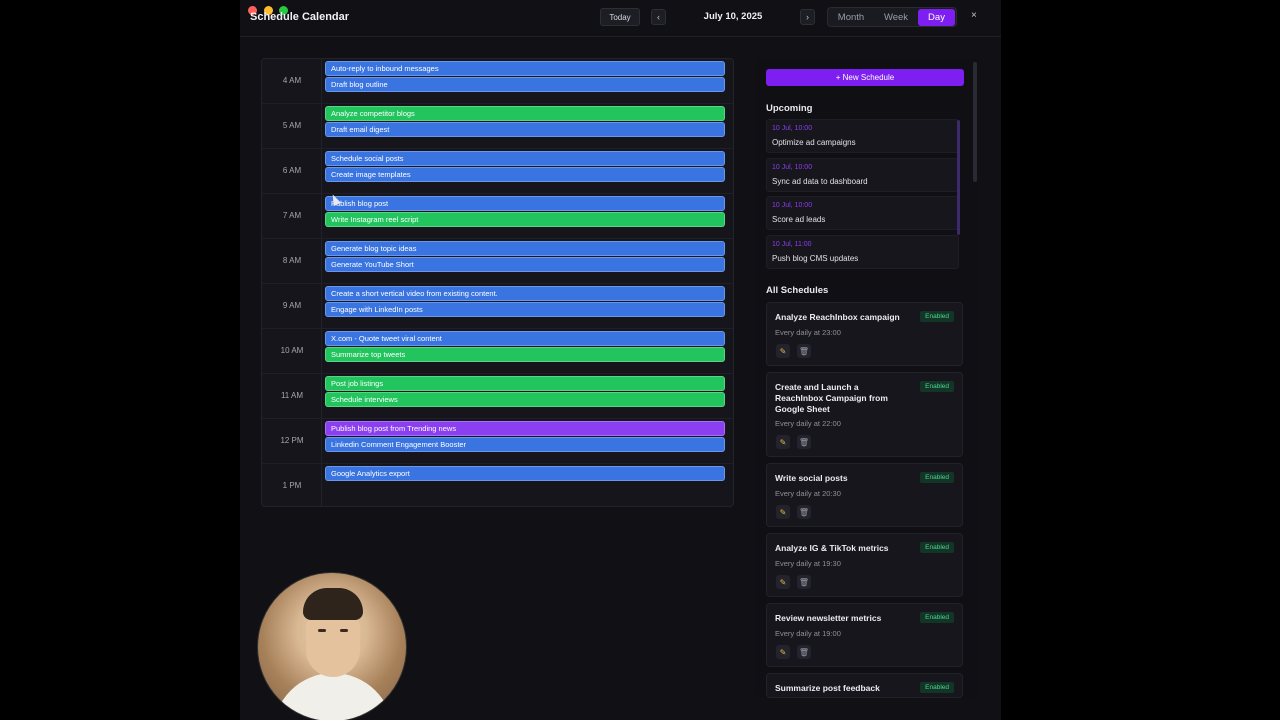 Image resolution: width=1280 pixels, height=720 pixels. Describe the element at coordinates (808, 423) in the screenshot. I see `schedule-frequency: Every daily at 22:00` at that location.